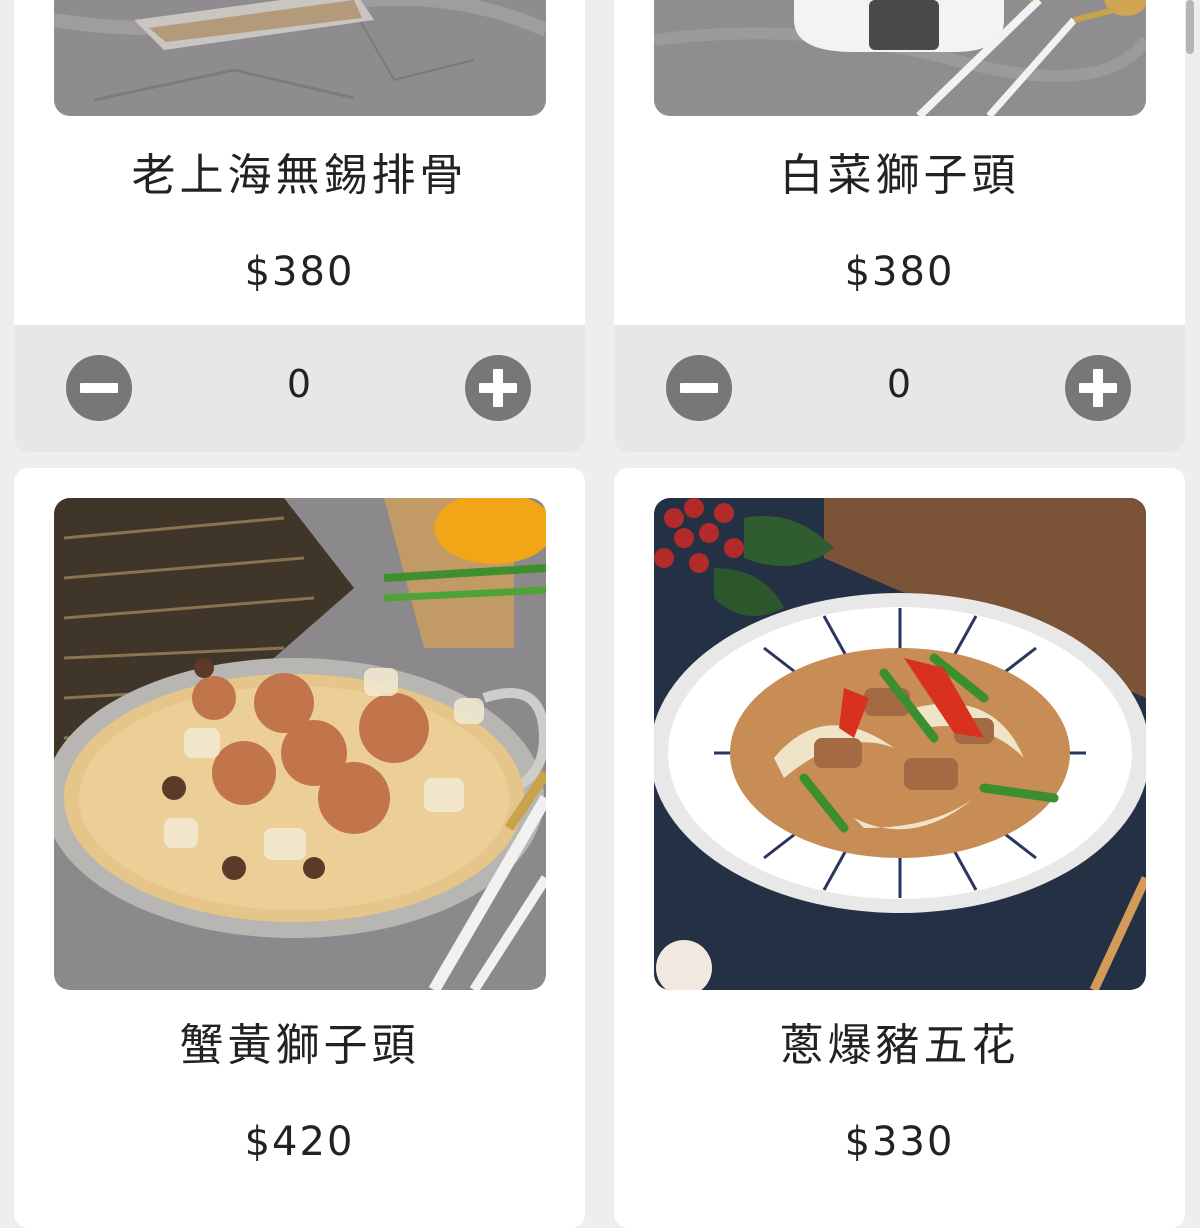  What do you see at coordinates (299, 1045) in the screenshot?
I see `dish-name: 蟹黃獅子頭` at bounding box center [299, 1045].